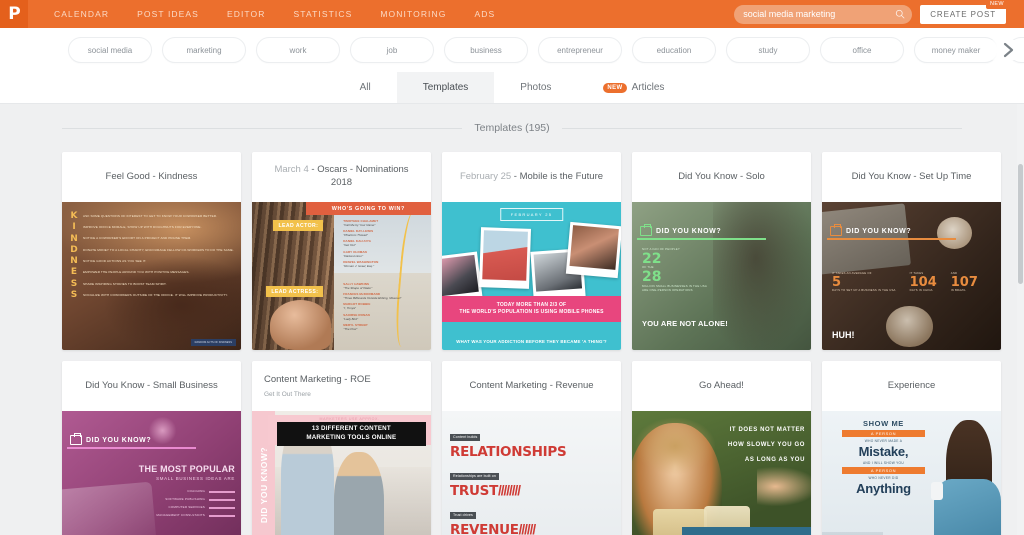  I want to click on tab-templates: Templates, so click(445, 87).